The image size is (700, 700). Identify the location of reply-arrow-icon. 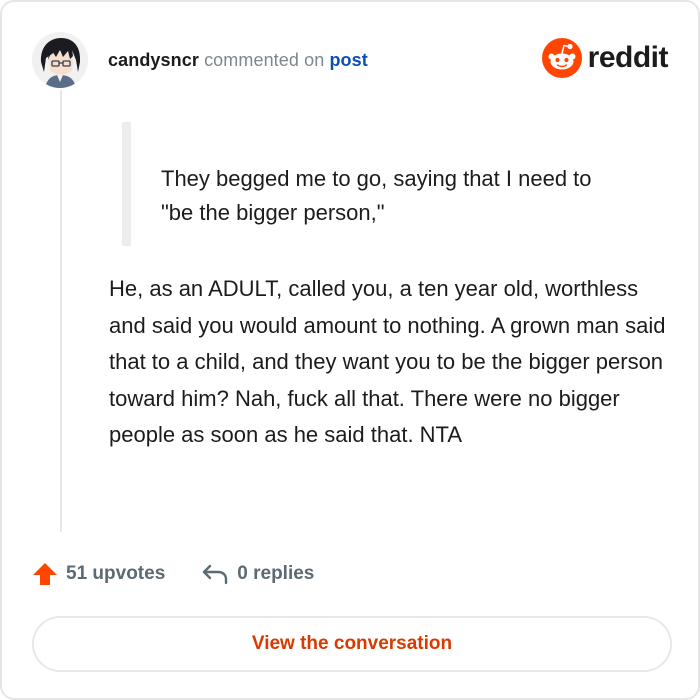
(215, 574).